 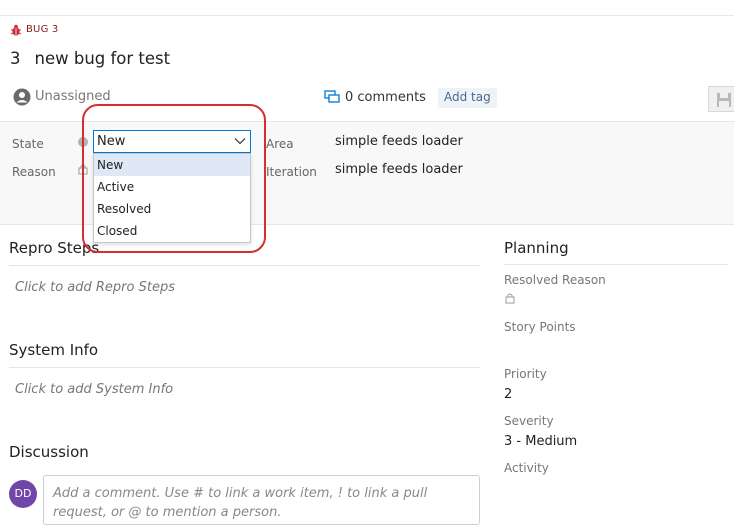 What do you see at coordinates (526, 468) in the screenshot?
I see `activity-label: Activity` at bounding box center [526, 468].